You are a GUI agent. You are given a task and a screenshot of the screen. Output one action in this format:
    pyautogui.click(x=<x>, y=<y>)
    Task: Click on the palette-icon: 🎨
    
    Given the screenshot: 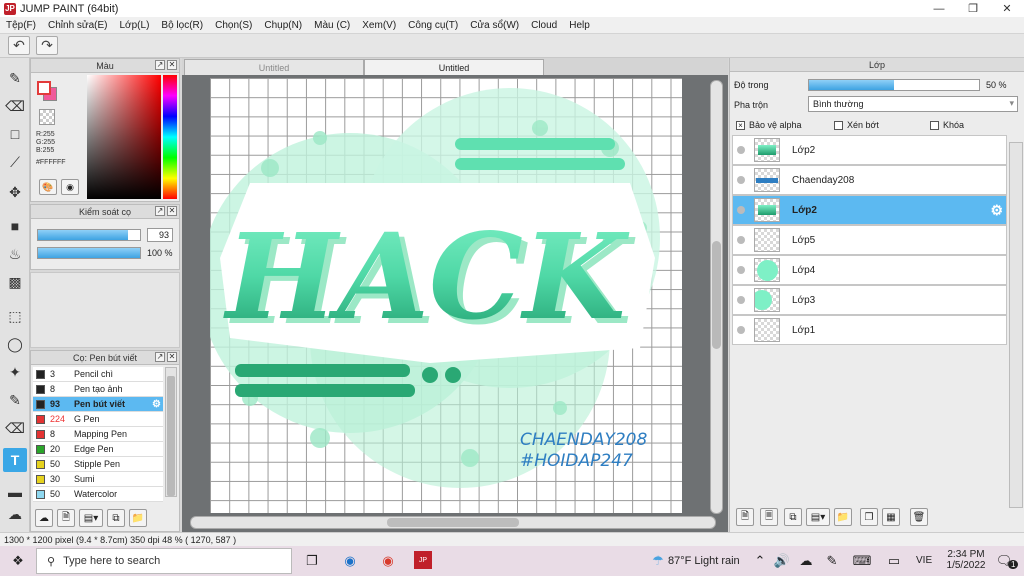 What is the action you would take?
    pyautogui.click(x=48, y=187)
    